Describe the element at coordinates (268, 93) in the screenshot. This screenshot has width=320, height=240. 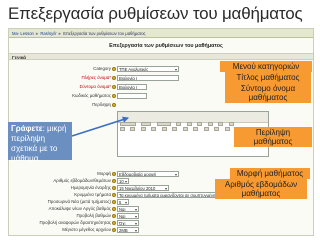
I see `callout-short-name: Σύντομο όνομα μαθήματος` at that location.